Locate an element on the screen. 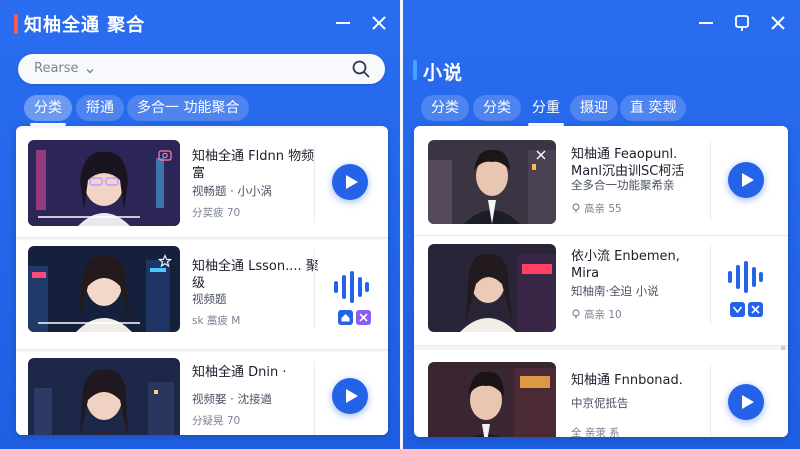 The image size is (800, 449). card-meta-text: 高亲 10 is located at coordinates (603, 315).